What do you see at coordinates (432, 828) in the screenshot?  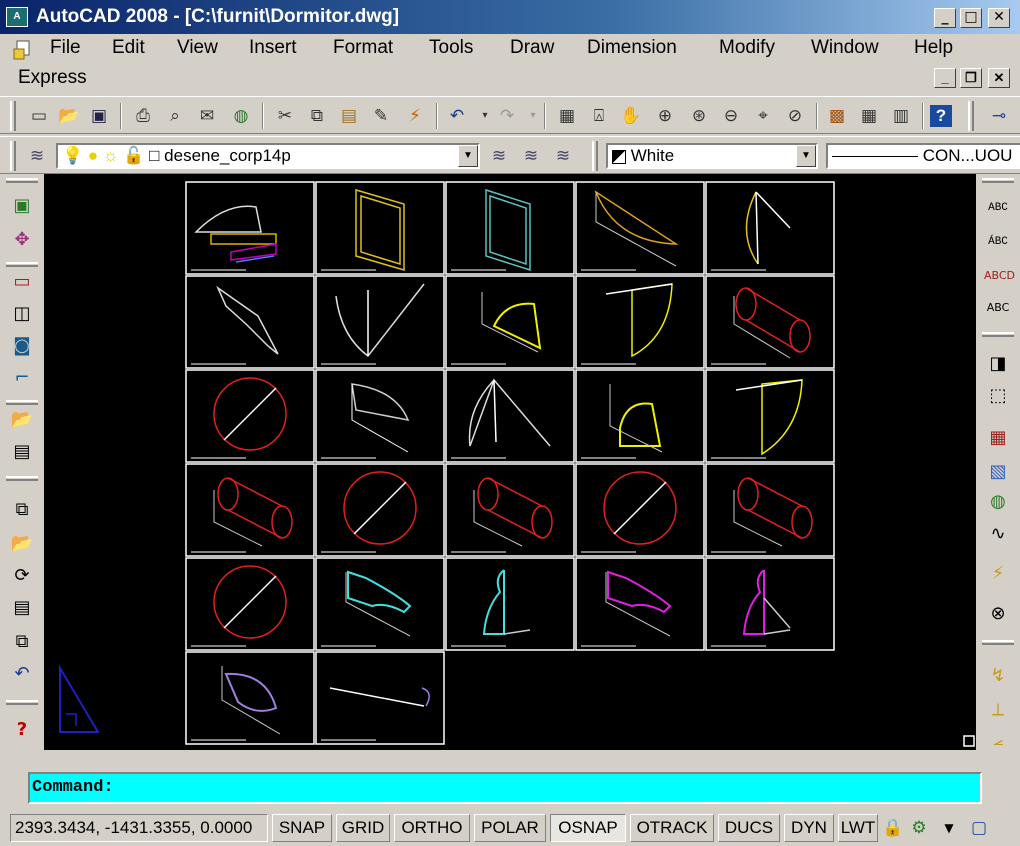 I see `ortho-toggle: ORTHO` at bounding box center [432, 828].